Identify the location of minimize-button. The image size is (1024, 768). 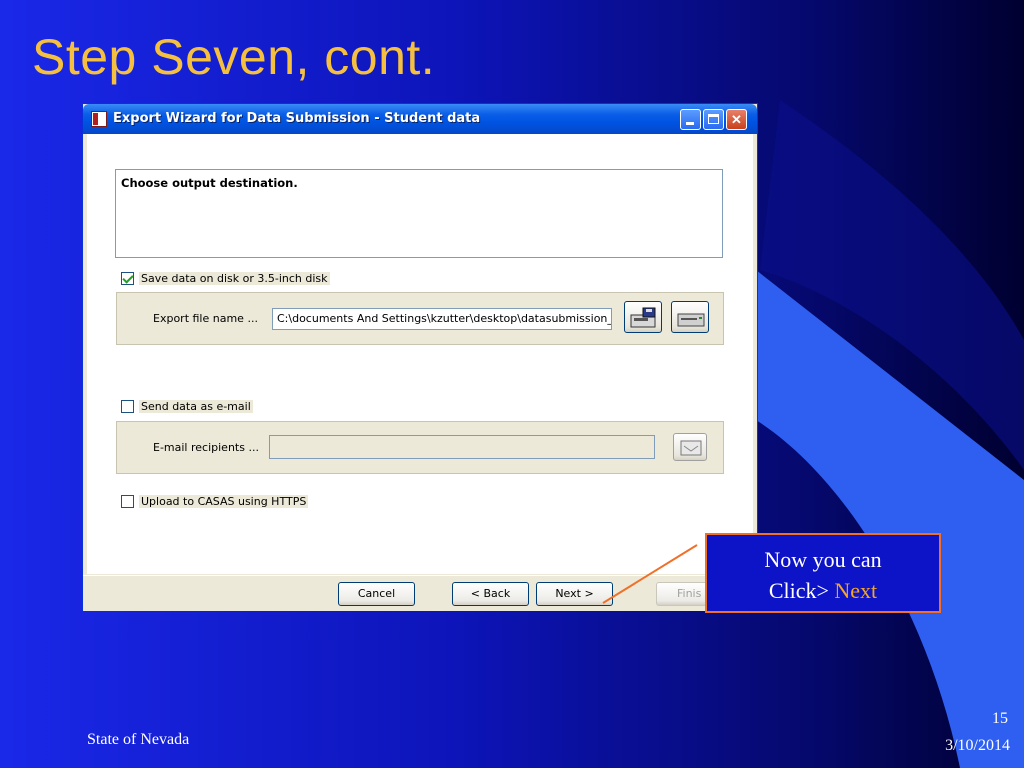
(690, 119).